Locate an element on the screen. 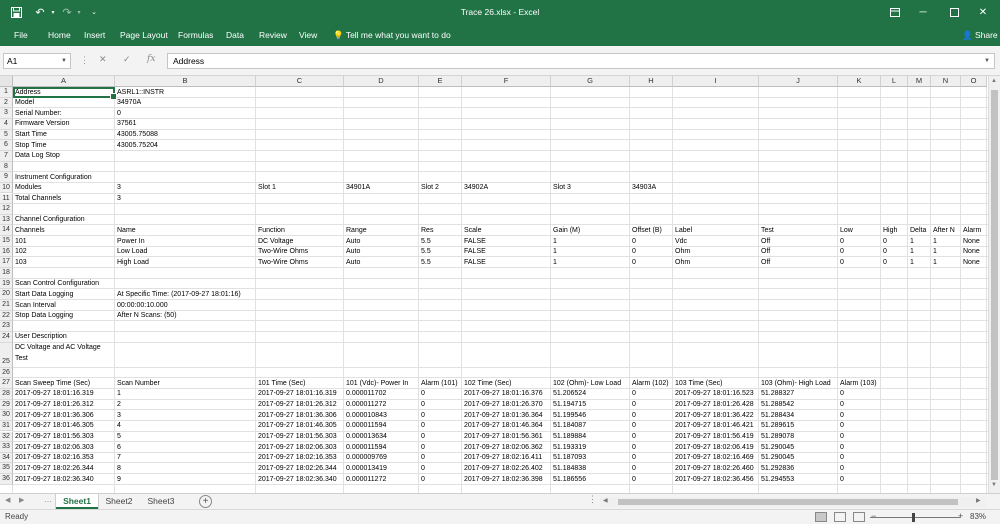 This screenshot has width=1000, height=524. cell-k29: 0 is located at coordinates (841, 405).